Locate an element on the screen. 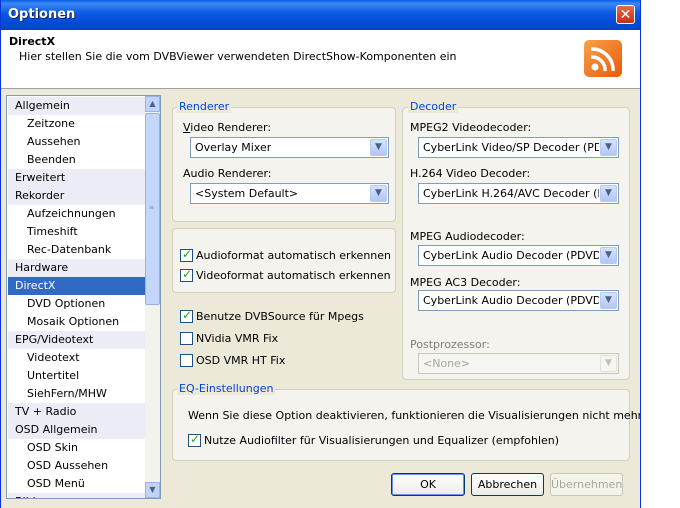 Image resolution: width=680 pixels, height=508 pixels. decoder-legend: Decoder is located at coordinates (433, 106).